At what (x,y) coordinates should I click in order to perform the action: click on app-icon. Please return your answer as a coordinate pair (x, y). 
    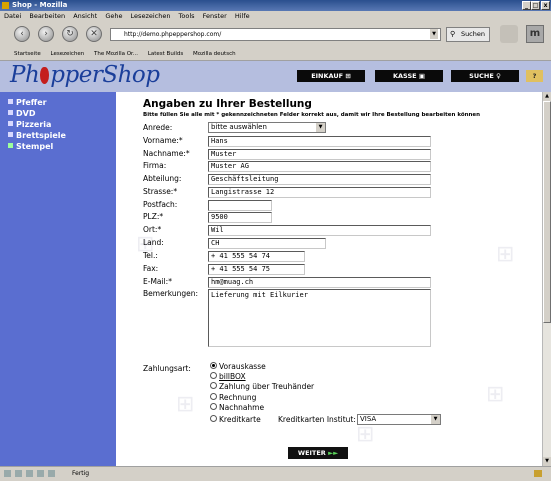
    Looking at the image, I should click on (5, 5).